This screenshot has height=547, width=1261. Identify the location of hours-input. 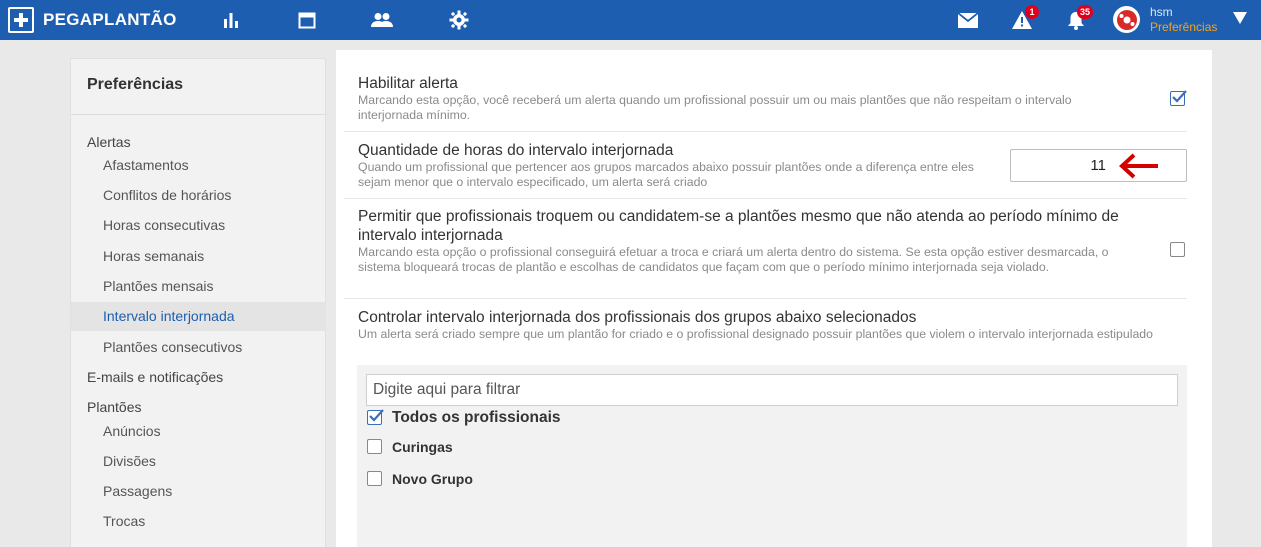
(1098, 165).